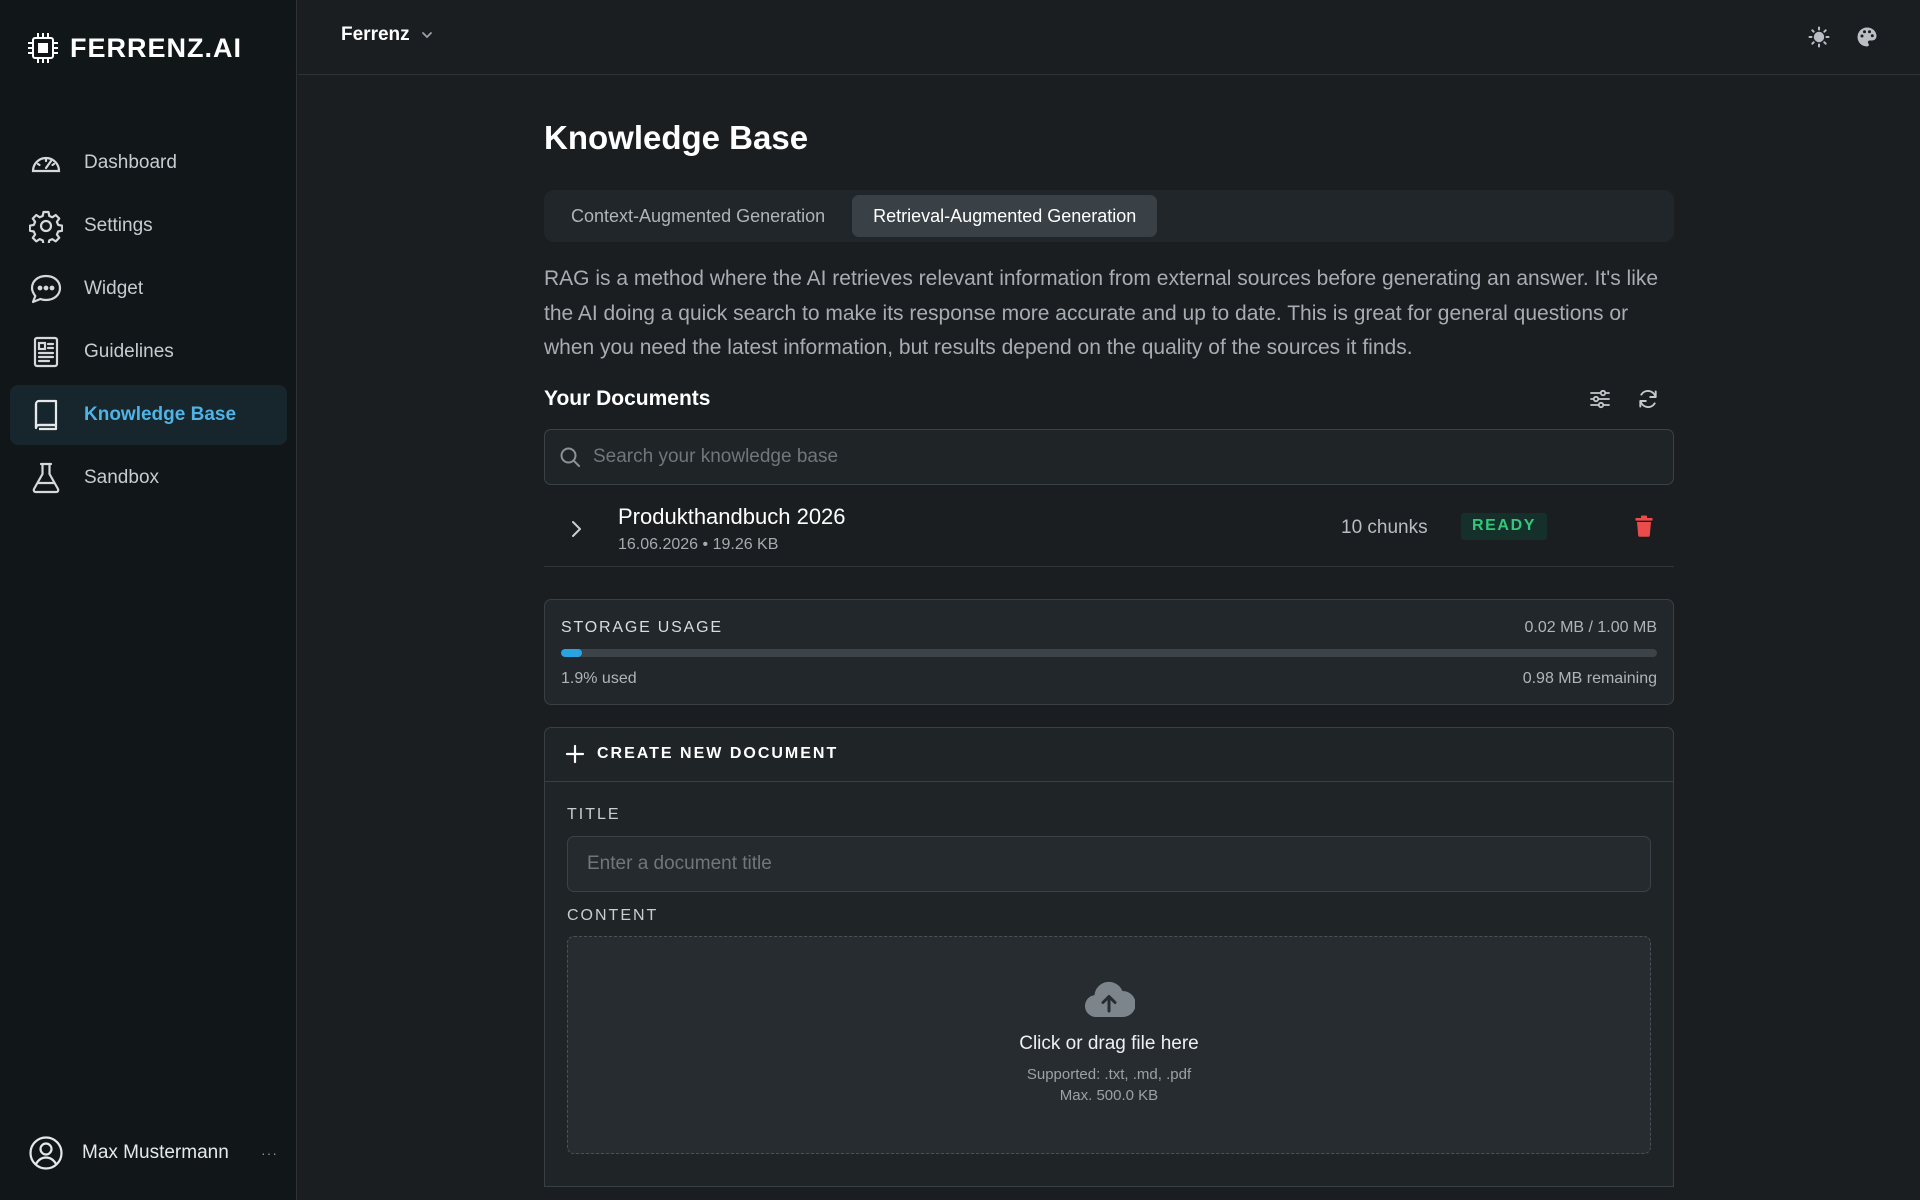 This screenshot has height=1200, width=1920. Describe the element at coordinates (1109, 1095) in the screenshot. I see `dropzone-max-size: Max. 500.0 KB` at that location.